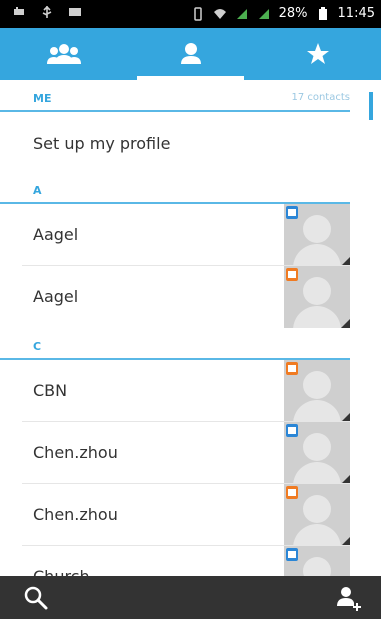 Image resolution: width=381 pixels, height=619 pixels. What do you see at coordinates (175, 96) in the screenshot?
I see `section-header-me: ME 17 contacts` at bounding box center [175, 96].